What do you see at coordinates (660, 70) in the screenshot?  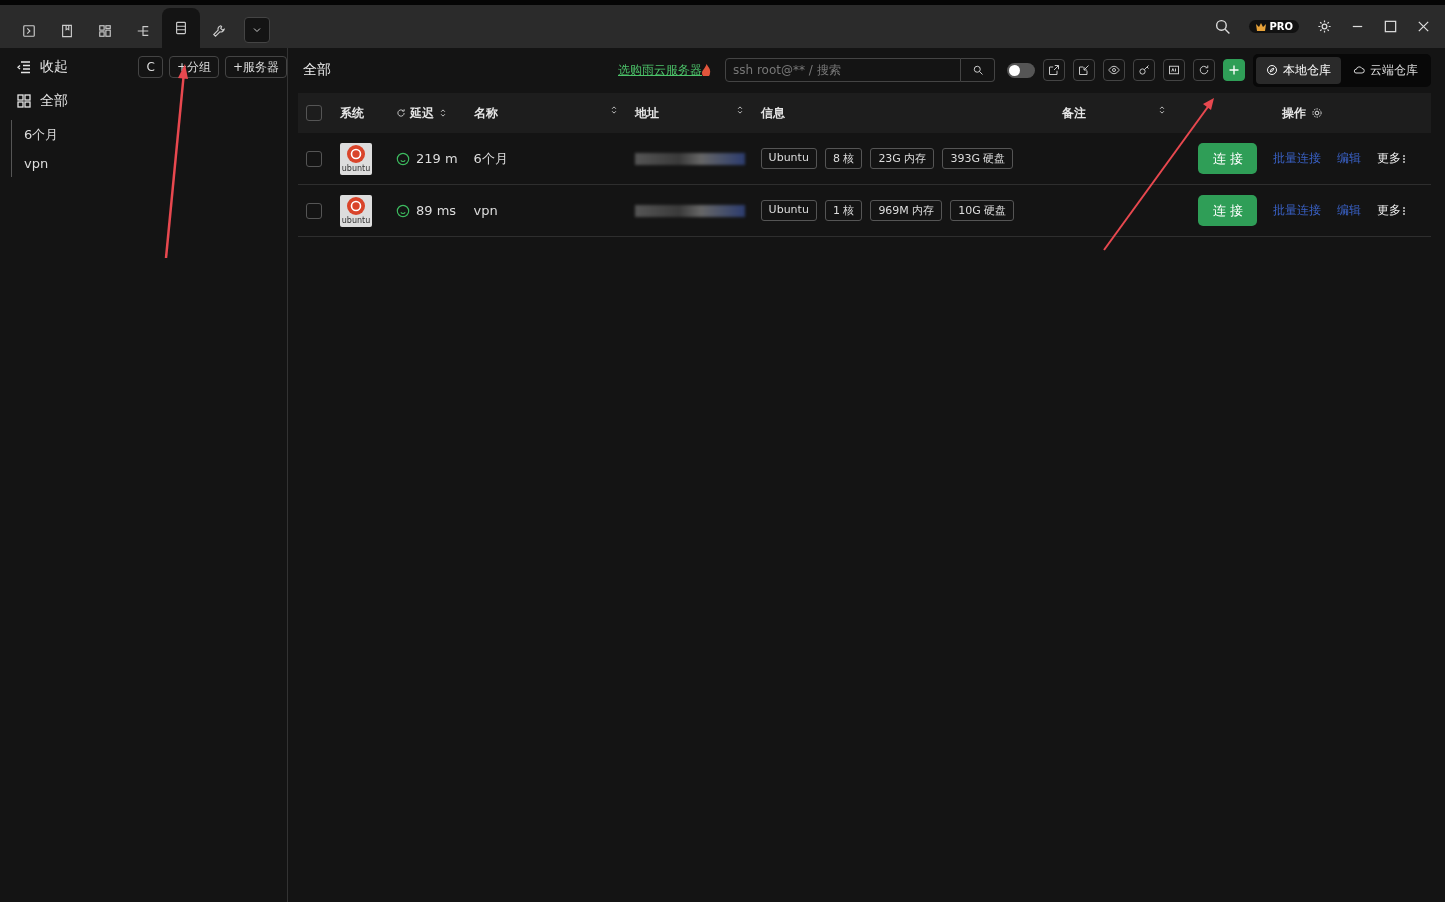 I see `promo-link: 选购雨云服务器` at bounding box center [660, 70].